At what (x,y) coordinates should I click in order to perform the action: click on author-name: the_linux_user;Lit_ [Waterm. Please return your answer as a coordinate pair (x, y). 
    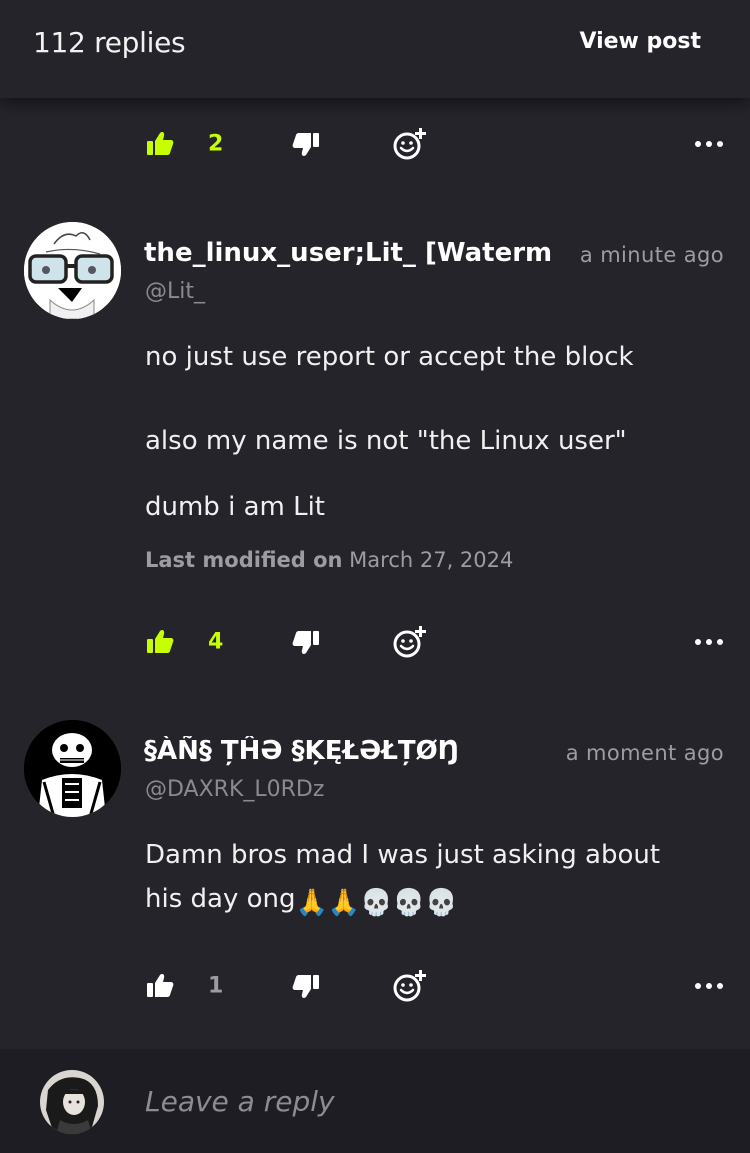
    Looking at the image, I should click on (348, 253).